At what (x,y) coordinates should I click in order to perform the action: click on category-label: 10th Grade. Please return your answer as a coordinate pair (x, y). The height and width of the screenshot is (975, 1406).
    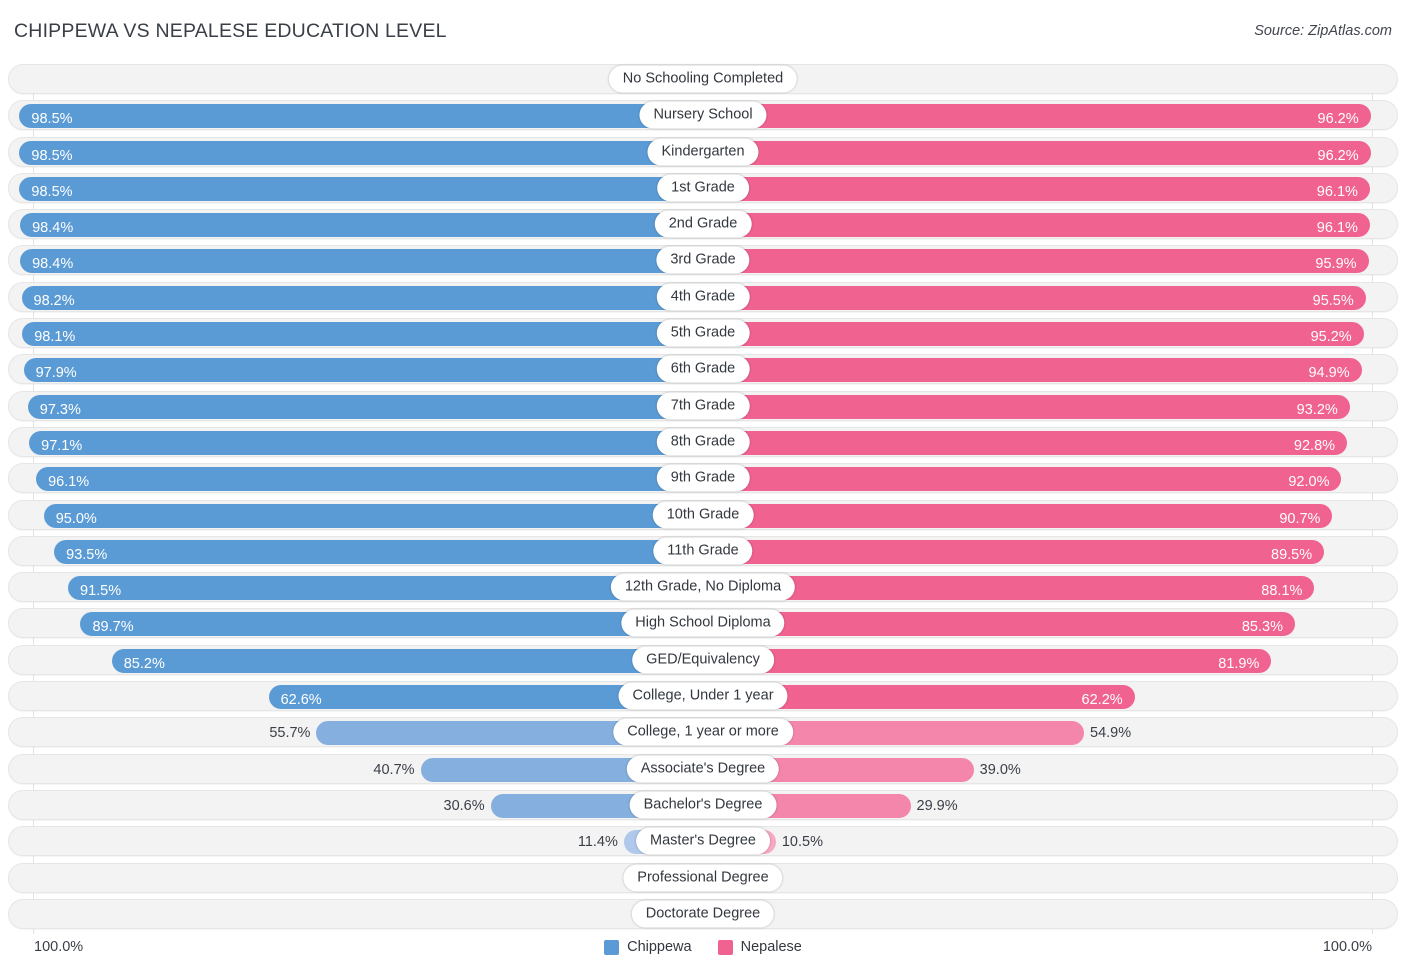
    Looking at the image, I should click on (703, 515).